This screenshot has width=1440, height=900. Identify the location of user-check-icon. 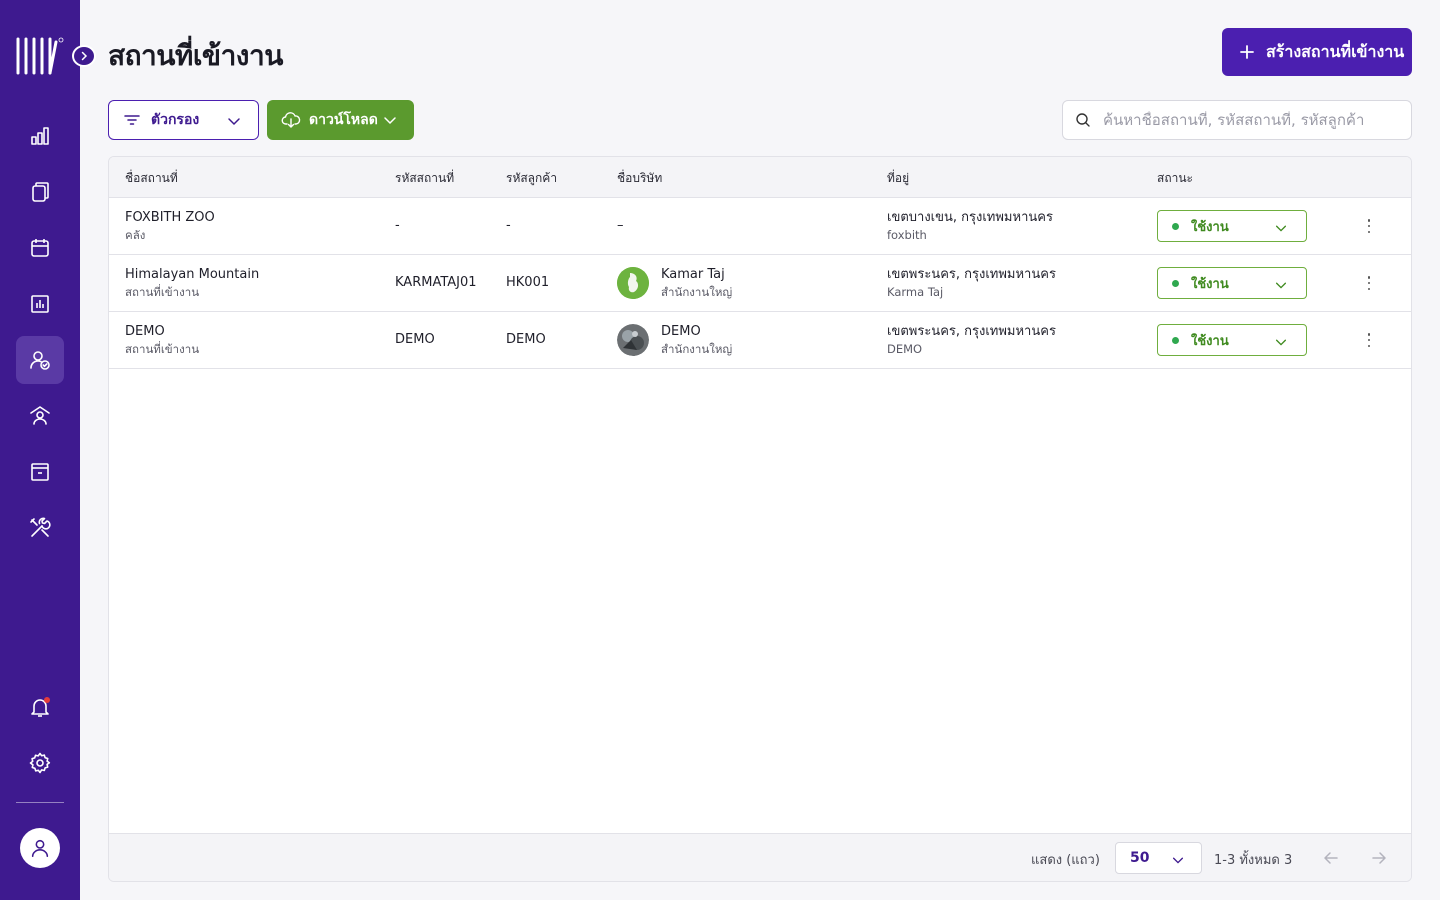
(40, 360).